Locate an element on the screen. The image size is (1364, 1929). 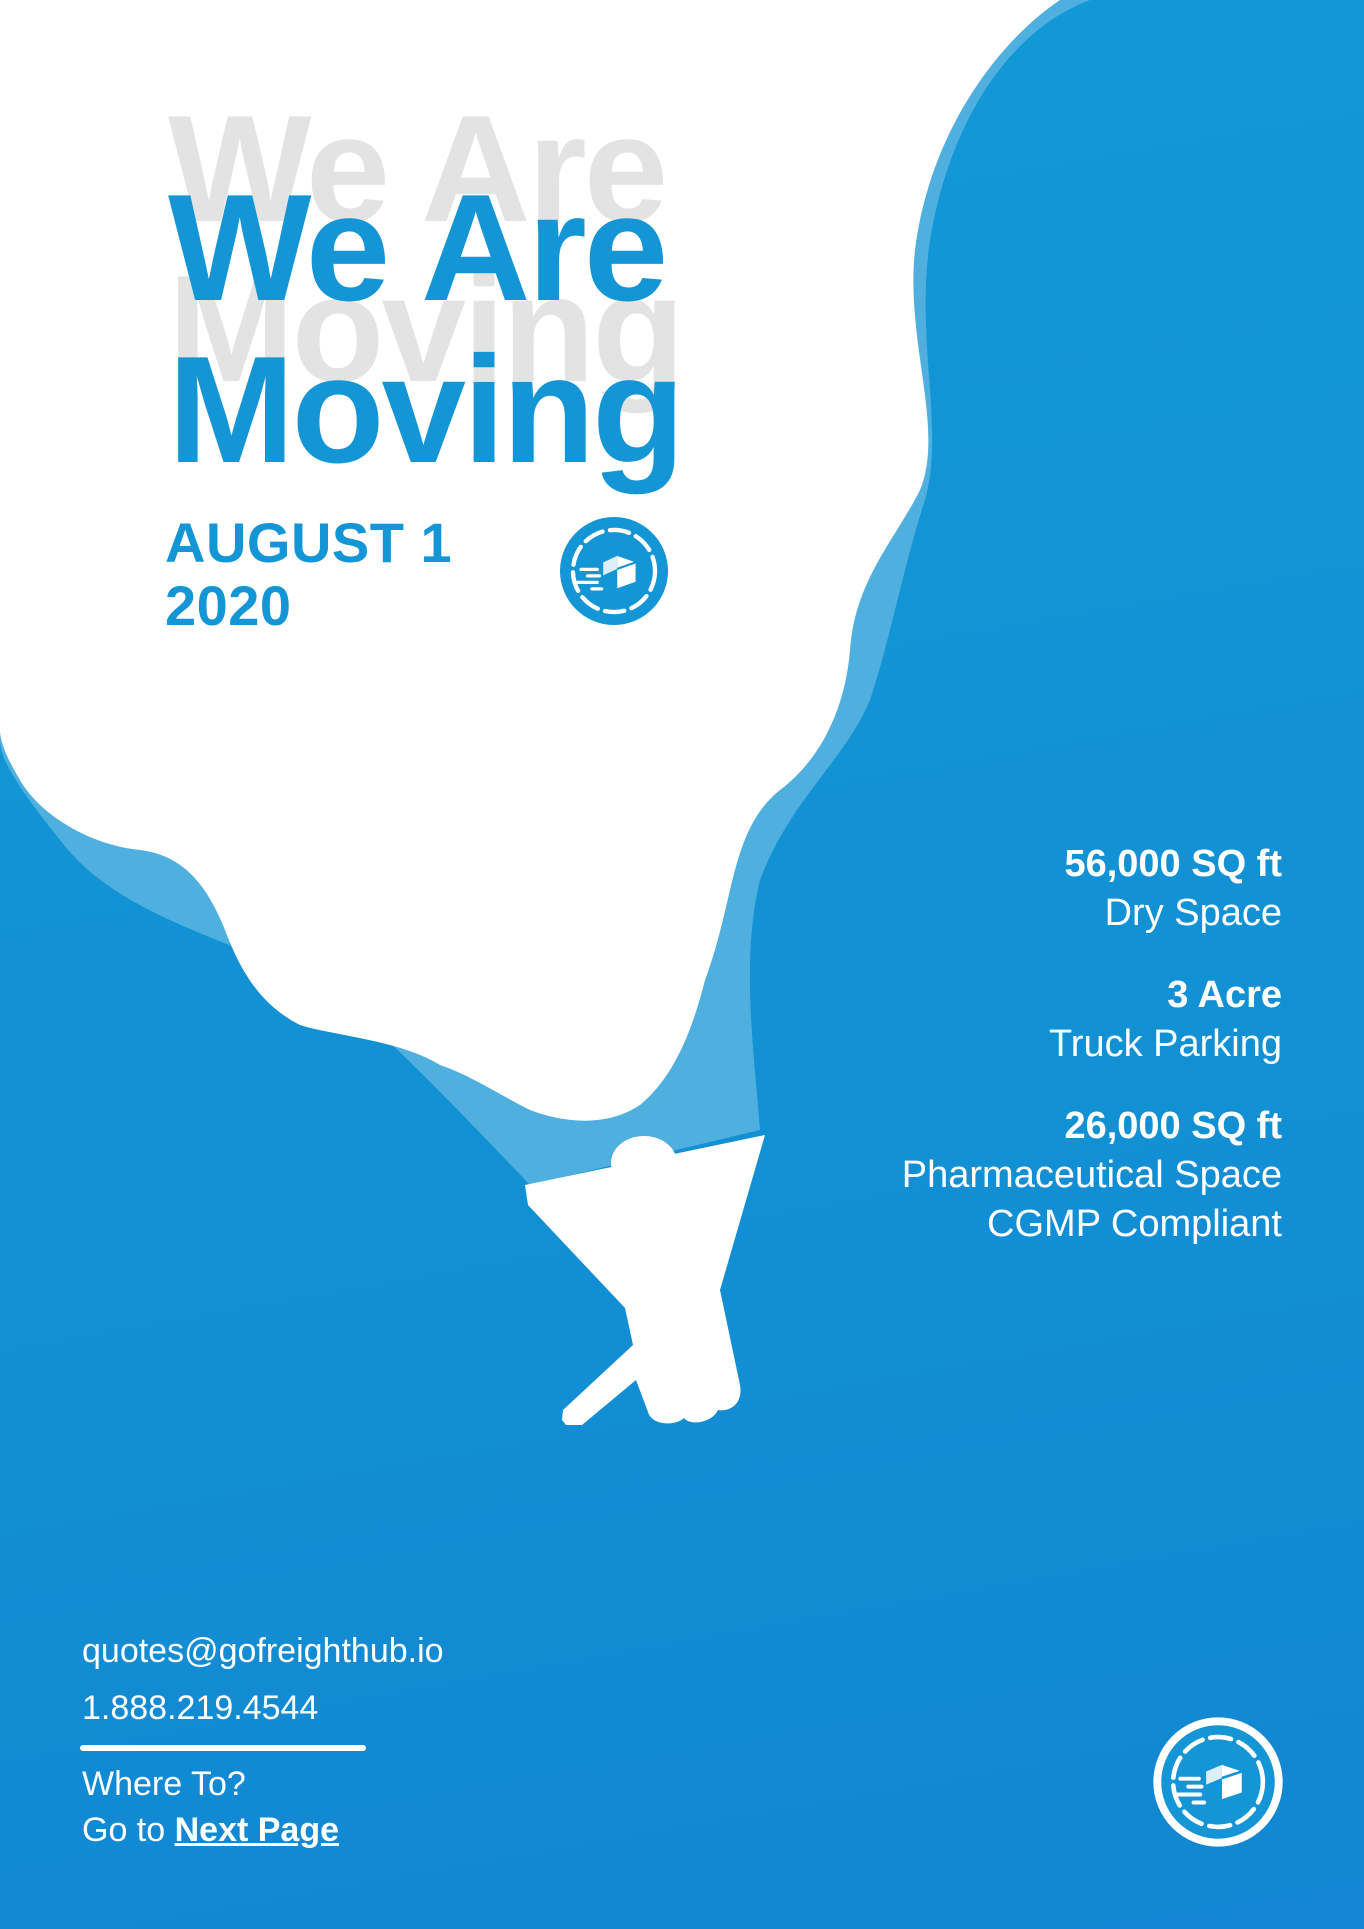
next-page-link: Next Page is located at coordinates (257, 1830).